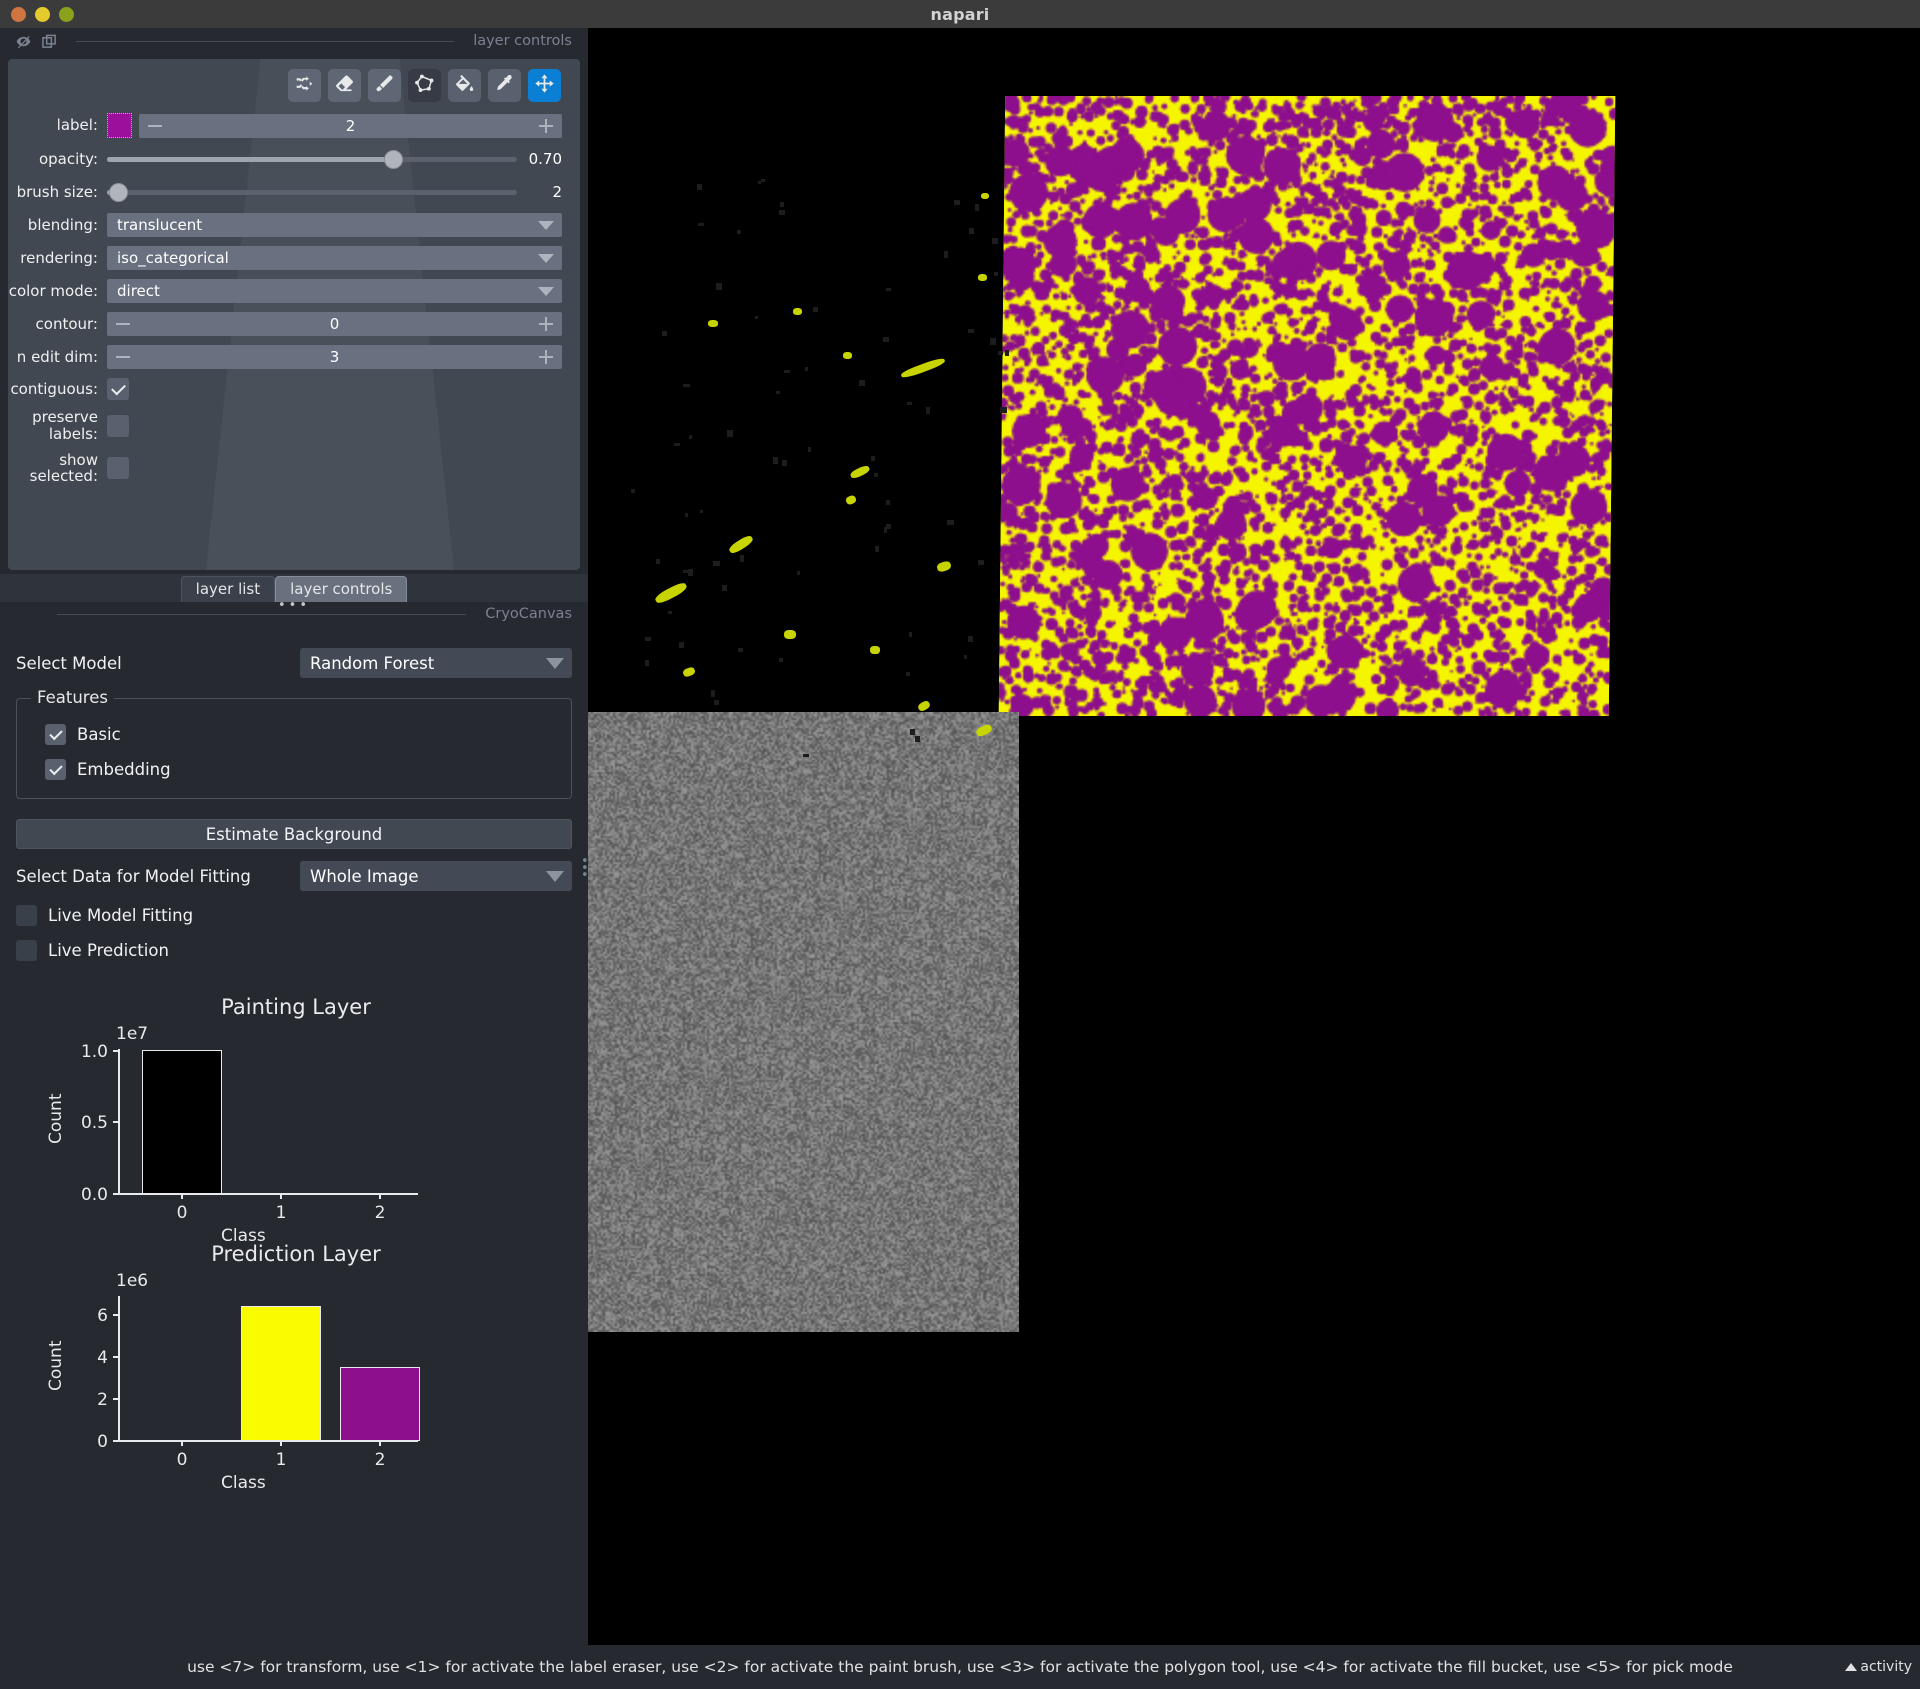  I want to click on feature-embedding-checkbox, so click(55, 769).